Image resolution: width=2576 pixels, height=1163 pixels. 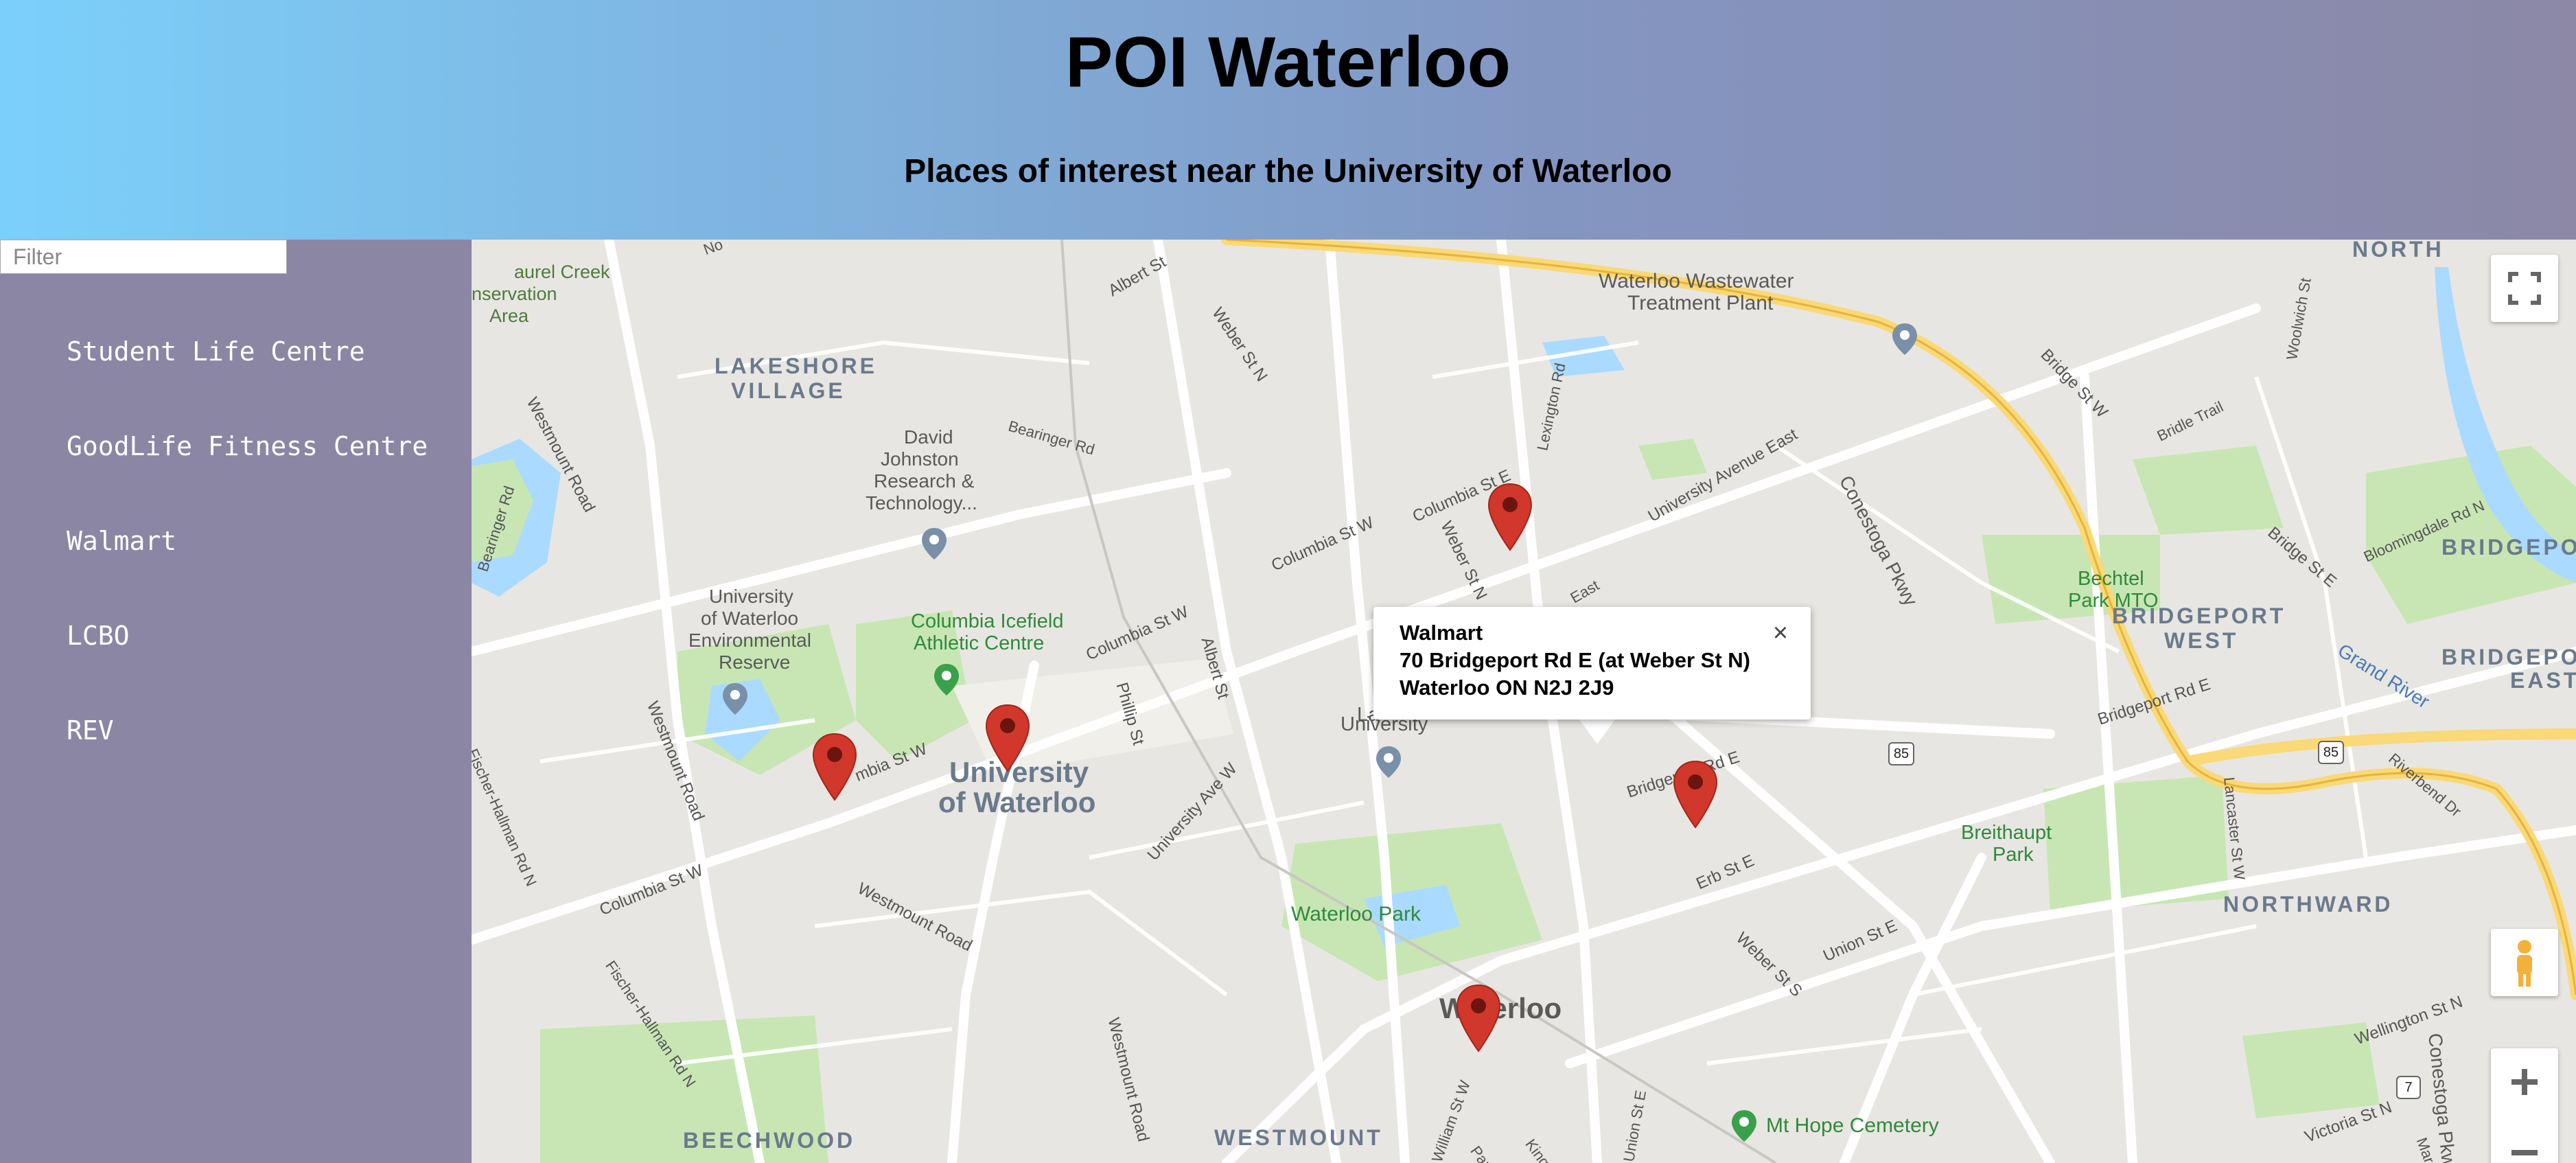 I want to click on cemetery-pin-icon, so click(x=1744, y=1126).